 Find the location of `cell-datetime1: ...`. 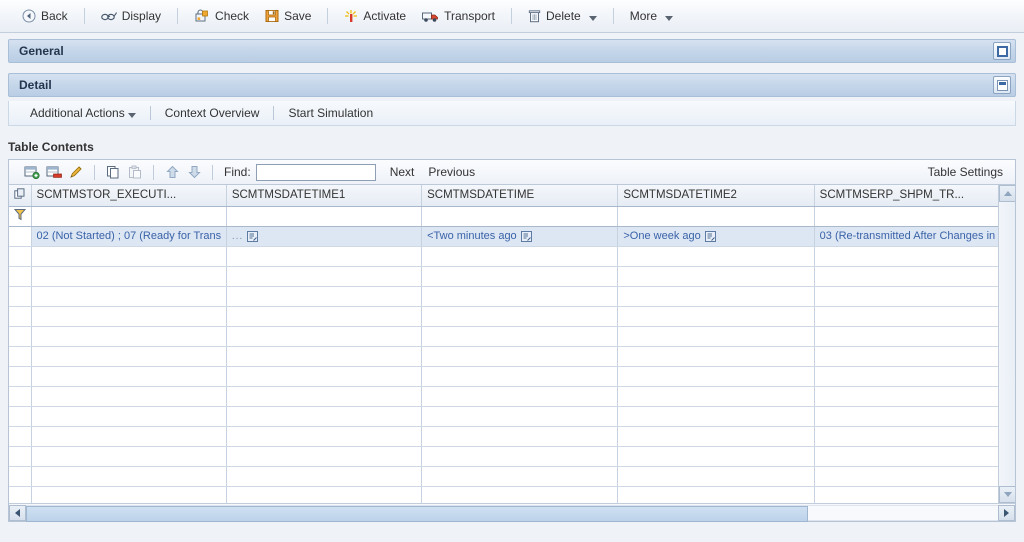

cell-datetime1: ... is located at coordinates (324, 236).